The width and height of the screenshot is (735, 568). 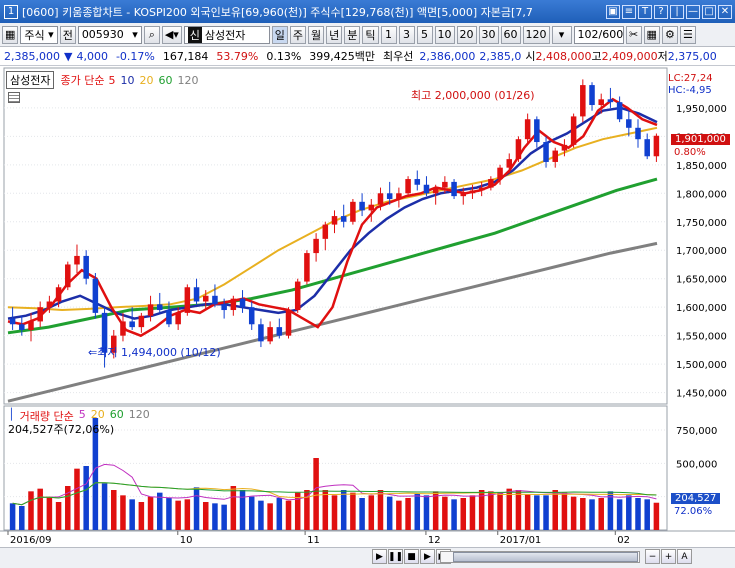 What do you see at coordinates (139, 416) in the screenshot?
I see `vol-ma120-label: 120` at bounding box center [139, 416].